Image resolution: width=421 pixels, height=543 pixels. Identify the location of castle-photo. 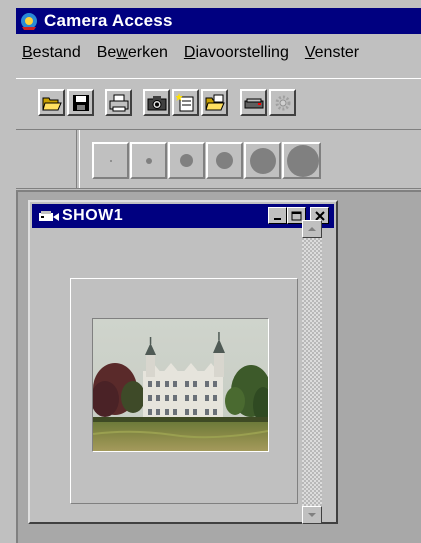
(180, 385).